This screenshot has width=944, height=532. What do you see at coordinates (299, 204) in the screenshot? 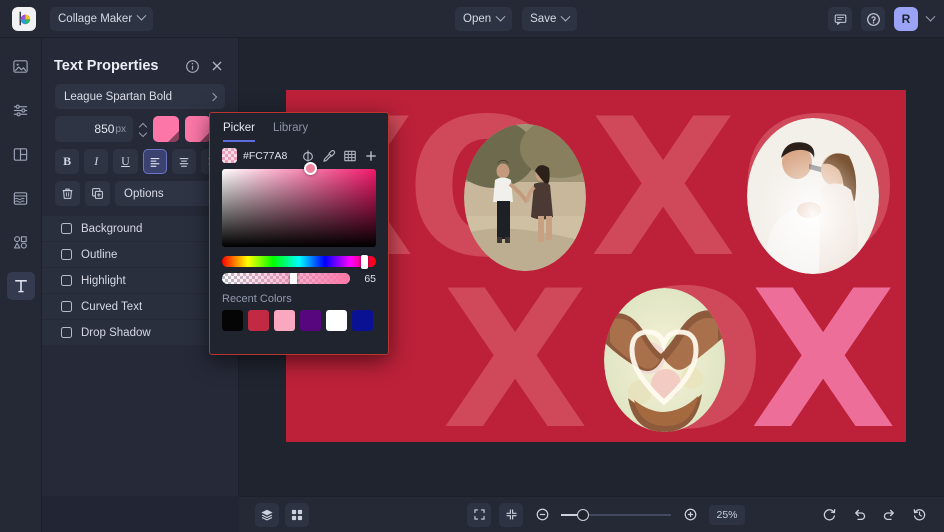
I see `saturation-value-area` at bounding box center [299, 204].